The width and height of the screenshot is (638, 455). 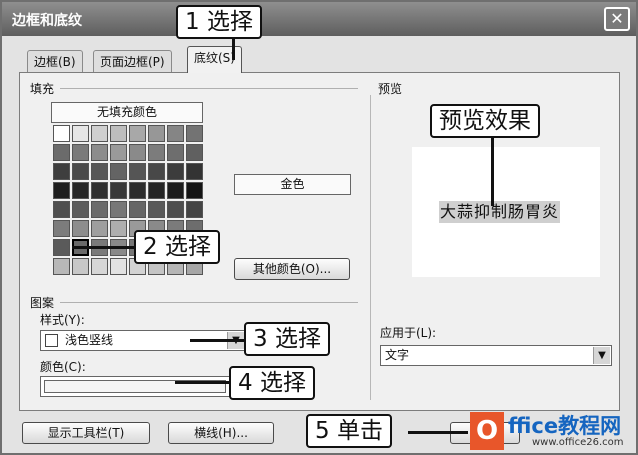 I want to click on selected-color-name: 金色, so click(x=292, y=184).